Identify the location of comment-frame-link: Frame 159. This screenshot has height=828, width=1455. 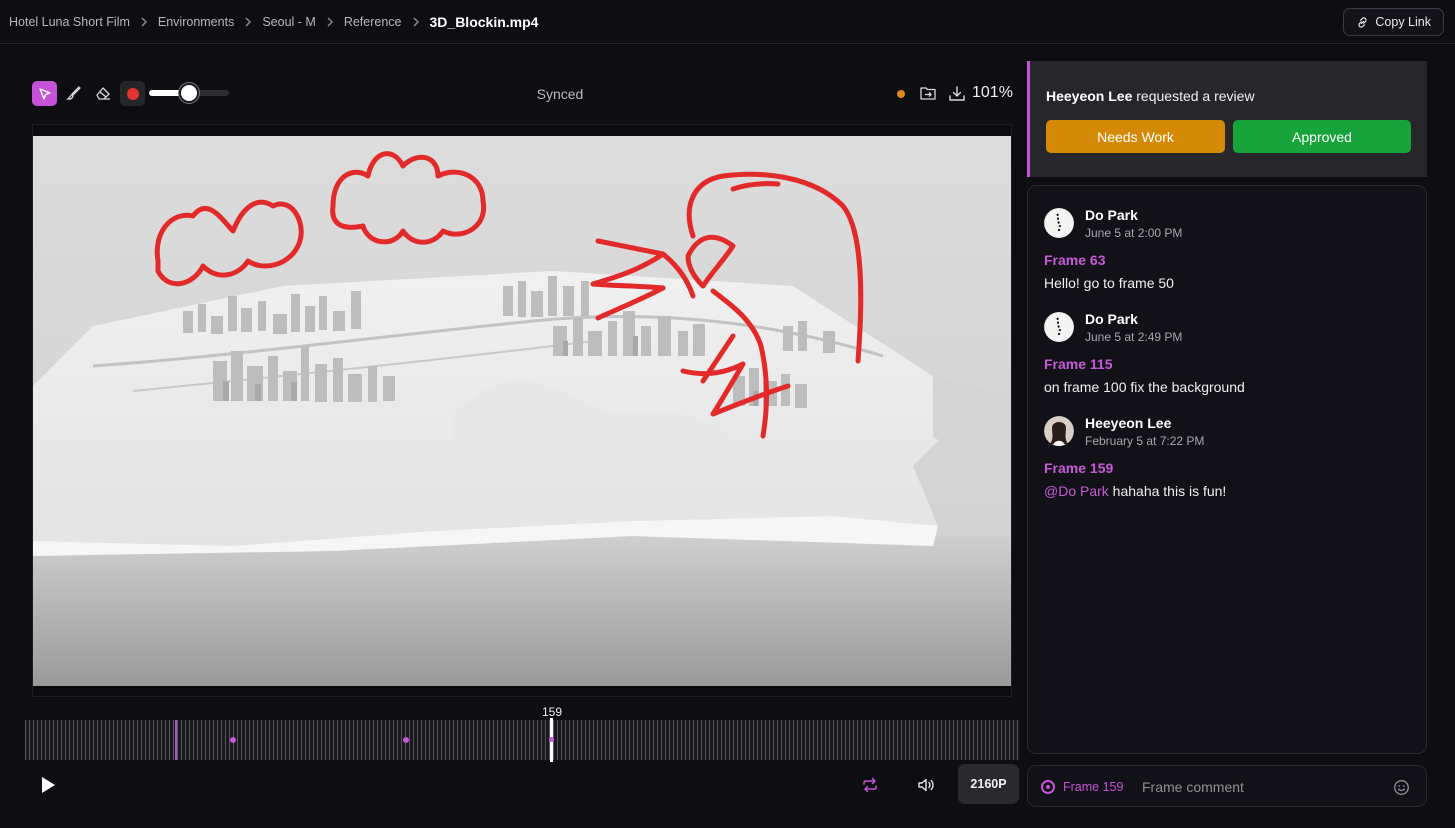
(1078, 468).